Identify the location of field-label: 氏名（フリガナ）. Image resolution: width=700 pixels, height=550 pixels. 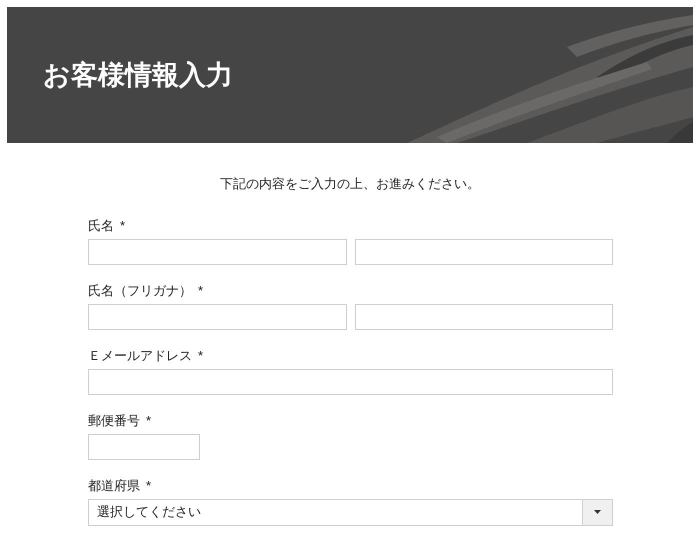
(140, 291).